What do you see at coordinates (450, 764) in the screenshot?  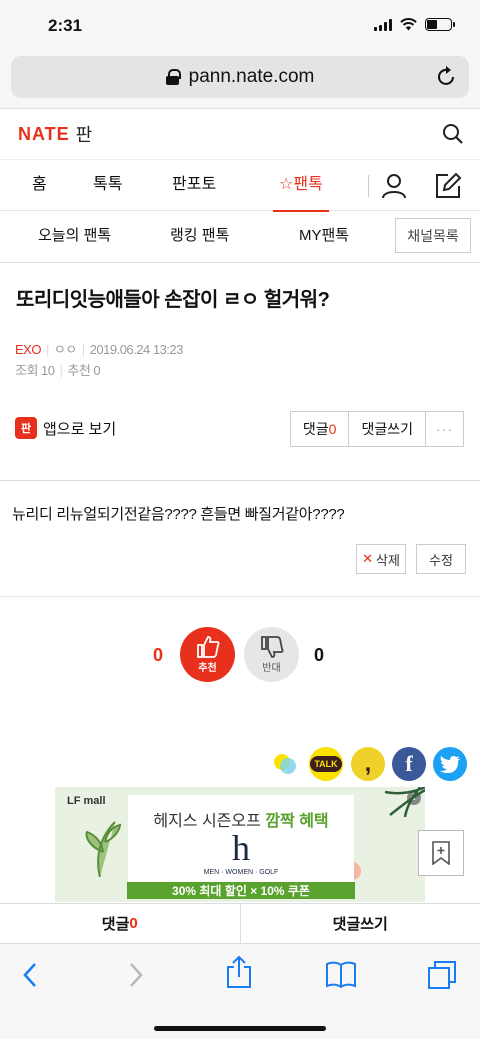 I see `twitter-icon` at bounding box center [450, 764].